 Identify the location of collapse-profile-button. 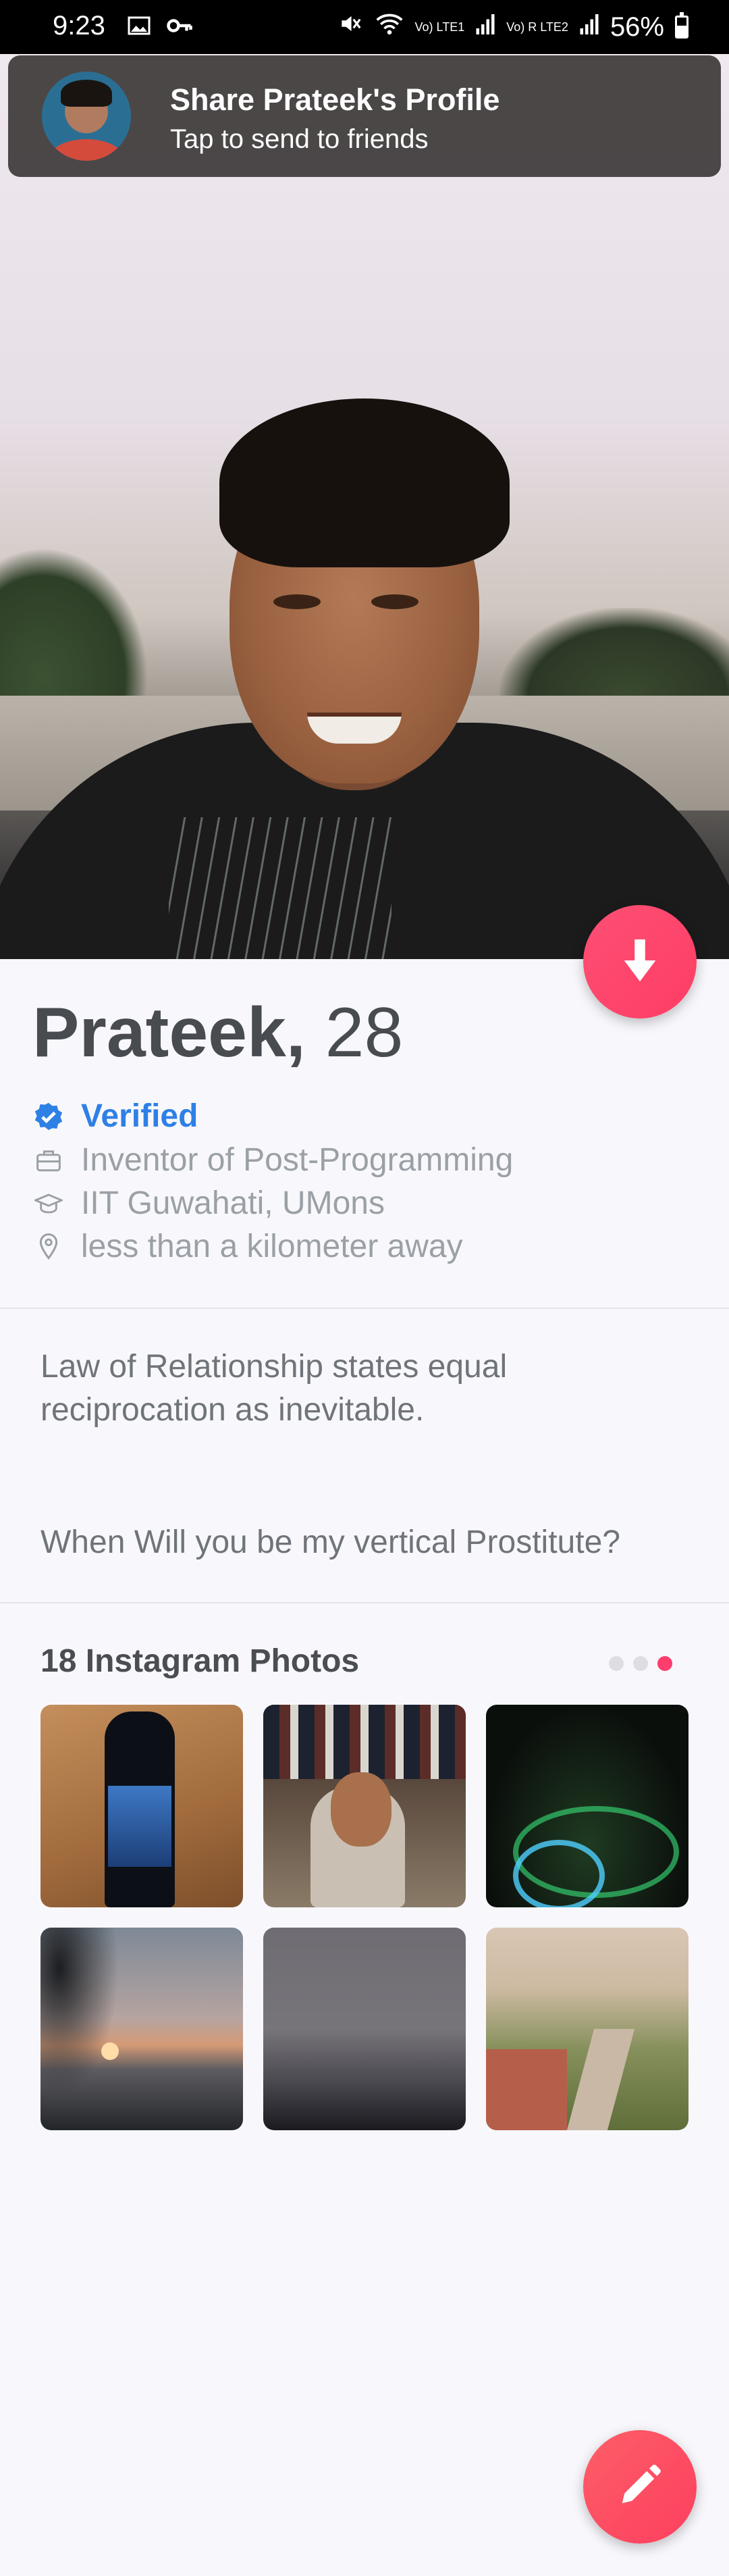
(640, 962).